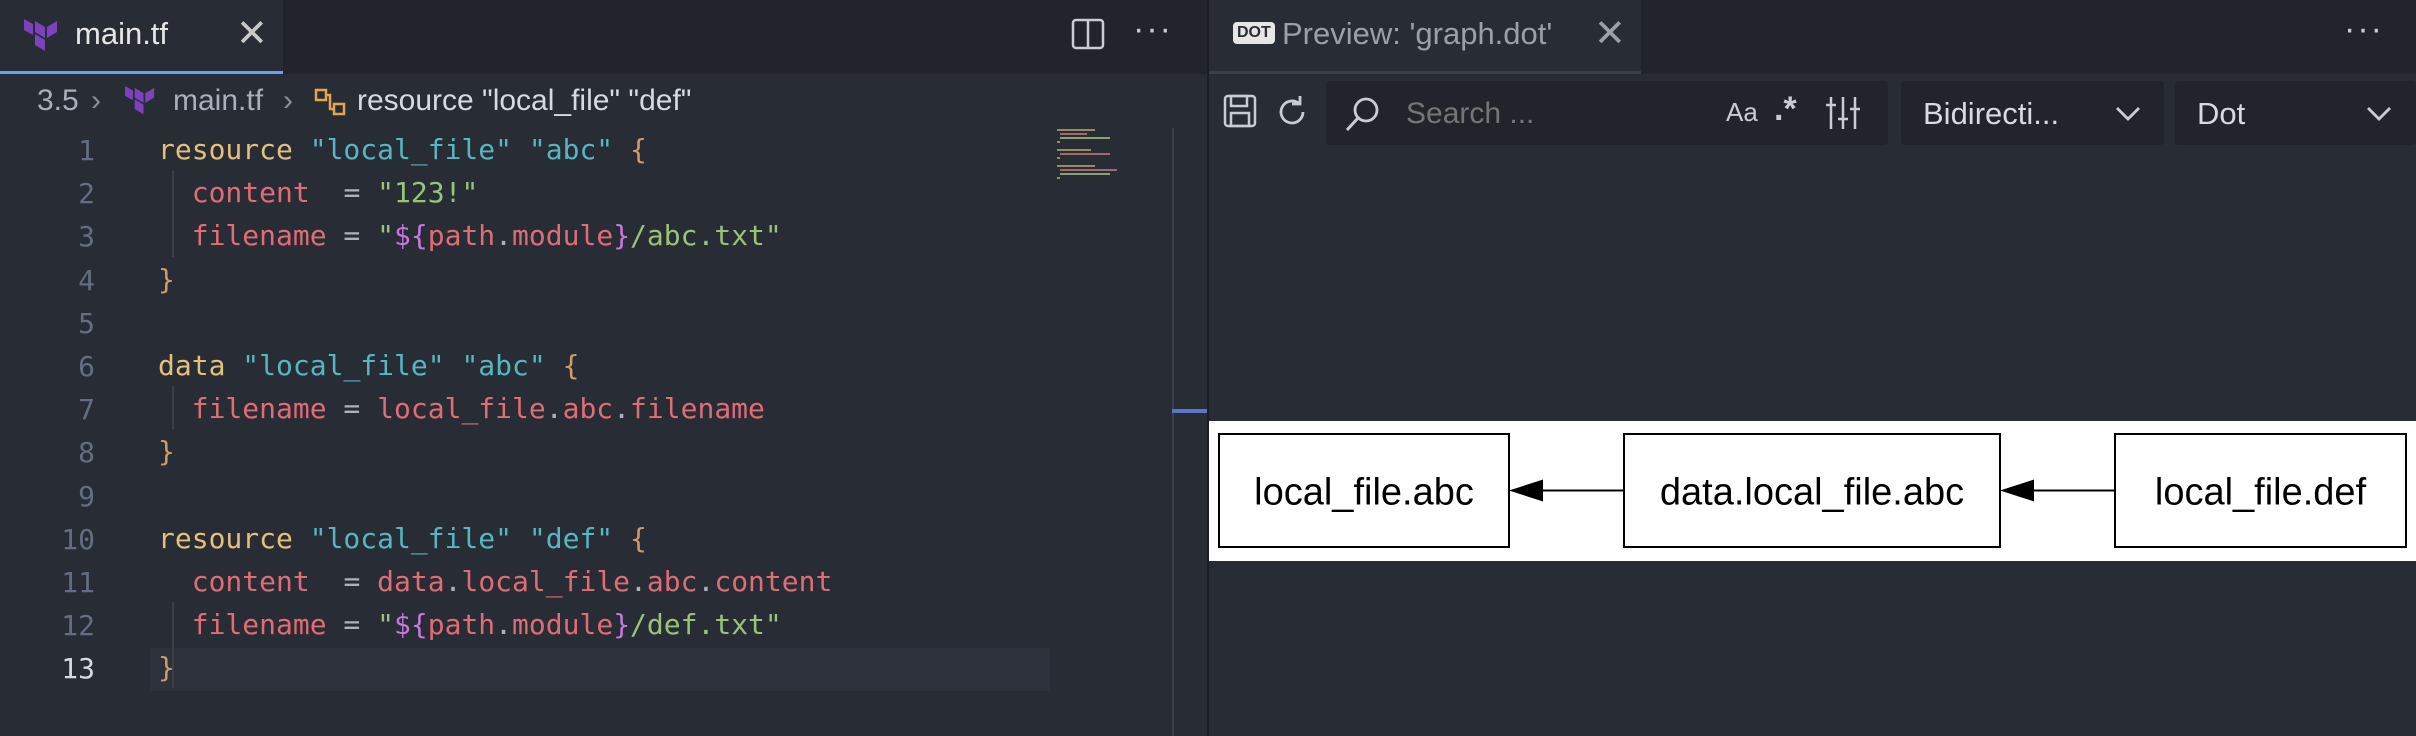 The height and width of the screenshot is (736, 2416). Describe the element at coordinates (1240, 111) in the screenshot. I see `save-icon` at that location.